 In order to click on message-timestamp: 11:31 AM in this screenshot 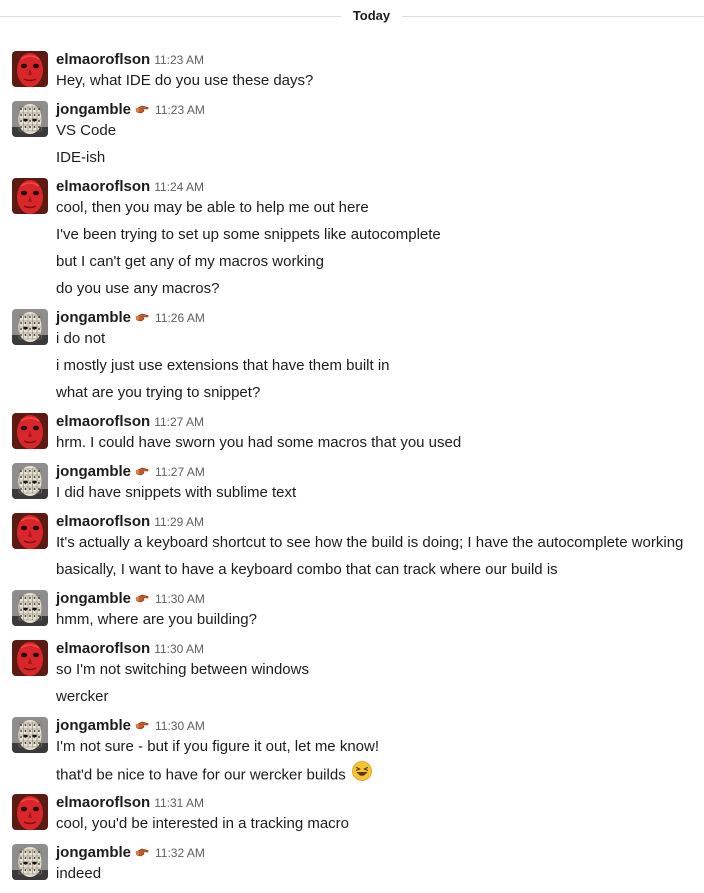, I will do `click(179, 803)`.